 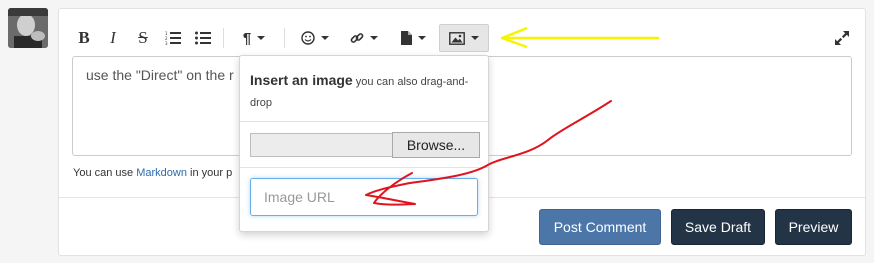 I want to click on link-icon, so click(x=364, y=38).